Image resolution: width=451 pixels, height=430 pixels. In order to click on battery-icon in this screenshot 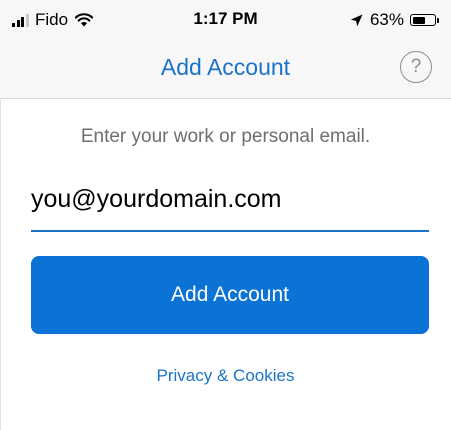, I will do `click(423, 20)`.